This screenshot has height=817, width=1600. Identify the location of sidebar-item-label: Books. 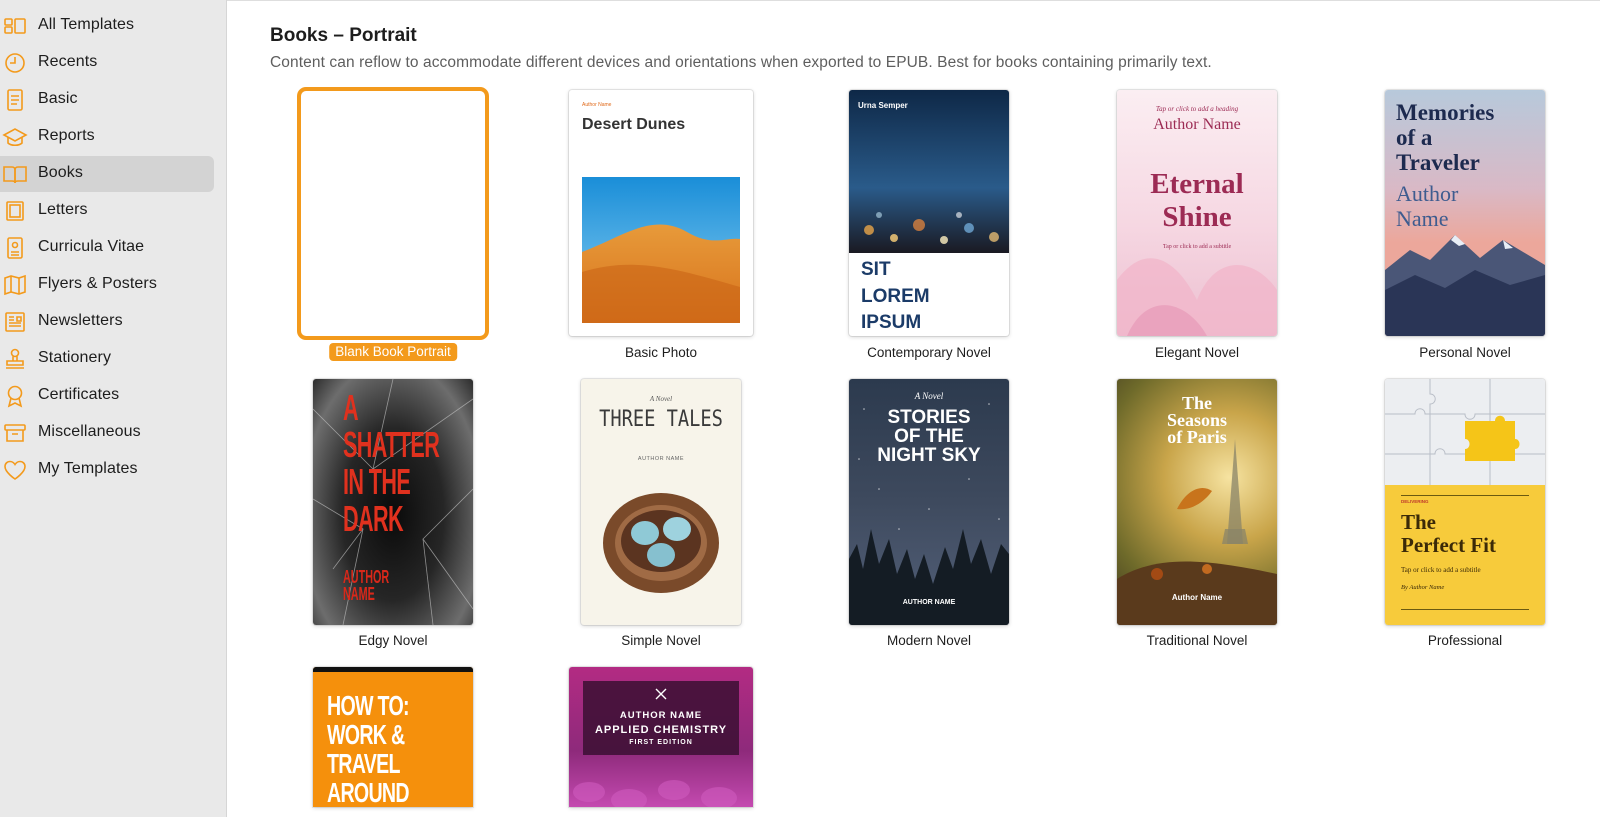
(60, 172).